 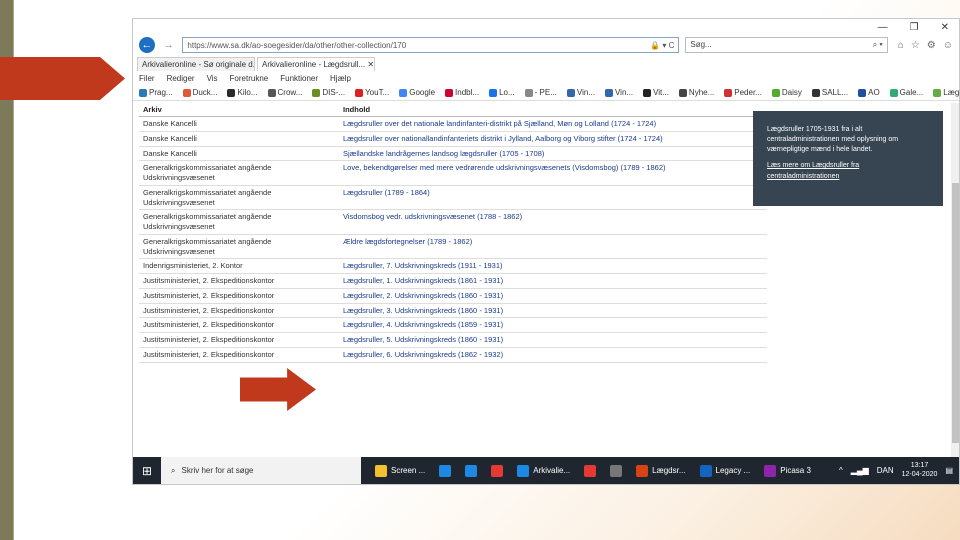 What do you see at coordinates (878, 45) in the screenshot?
I see `search-icon: ⌕ ▾` at bounding box center [878, 45].